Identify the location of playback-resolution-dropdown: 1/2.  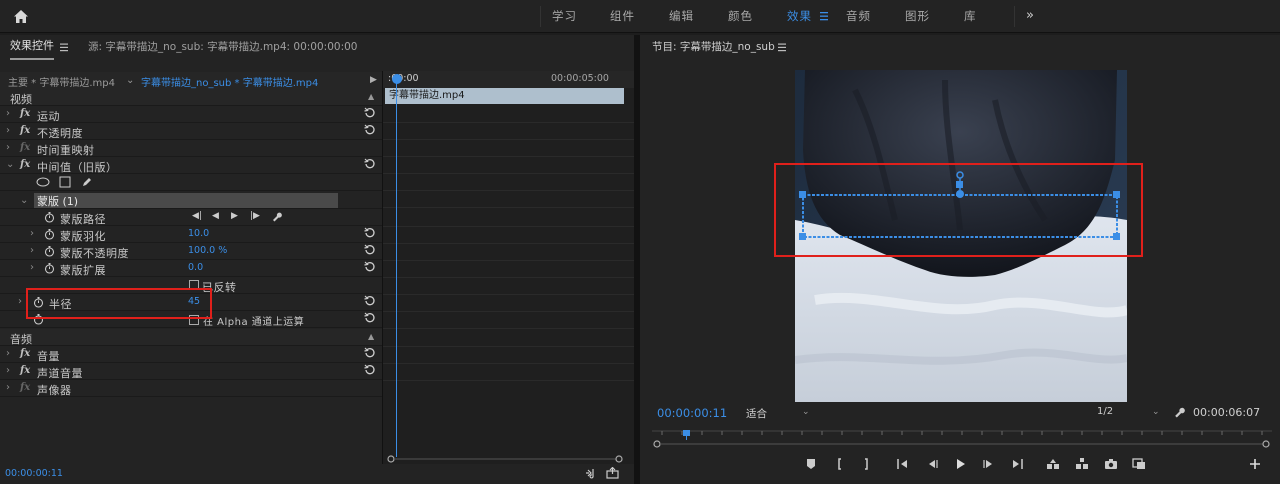
(1105, 411).